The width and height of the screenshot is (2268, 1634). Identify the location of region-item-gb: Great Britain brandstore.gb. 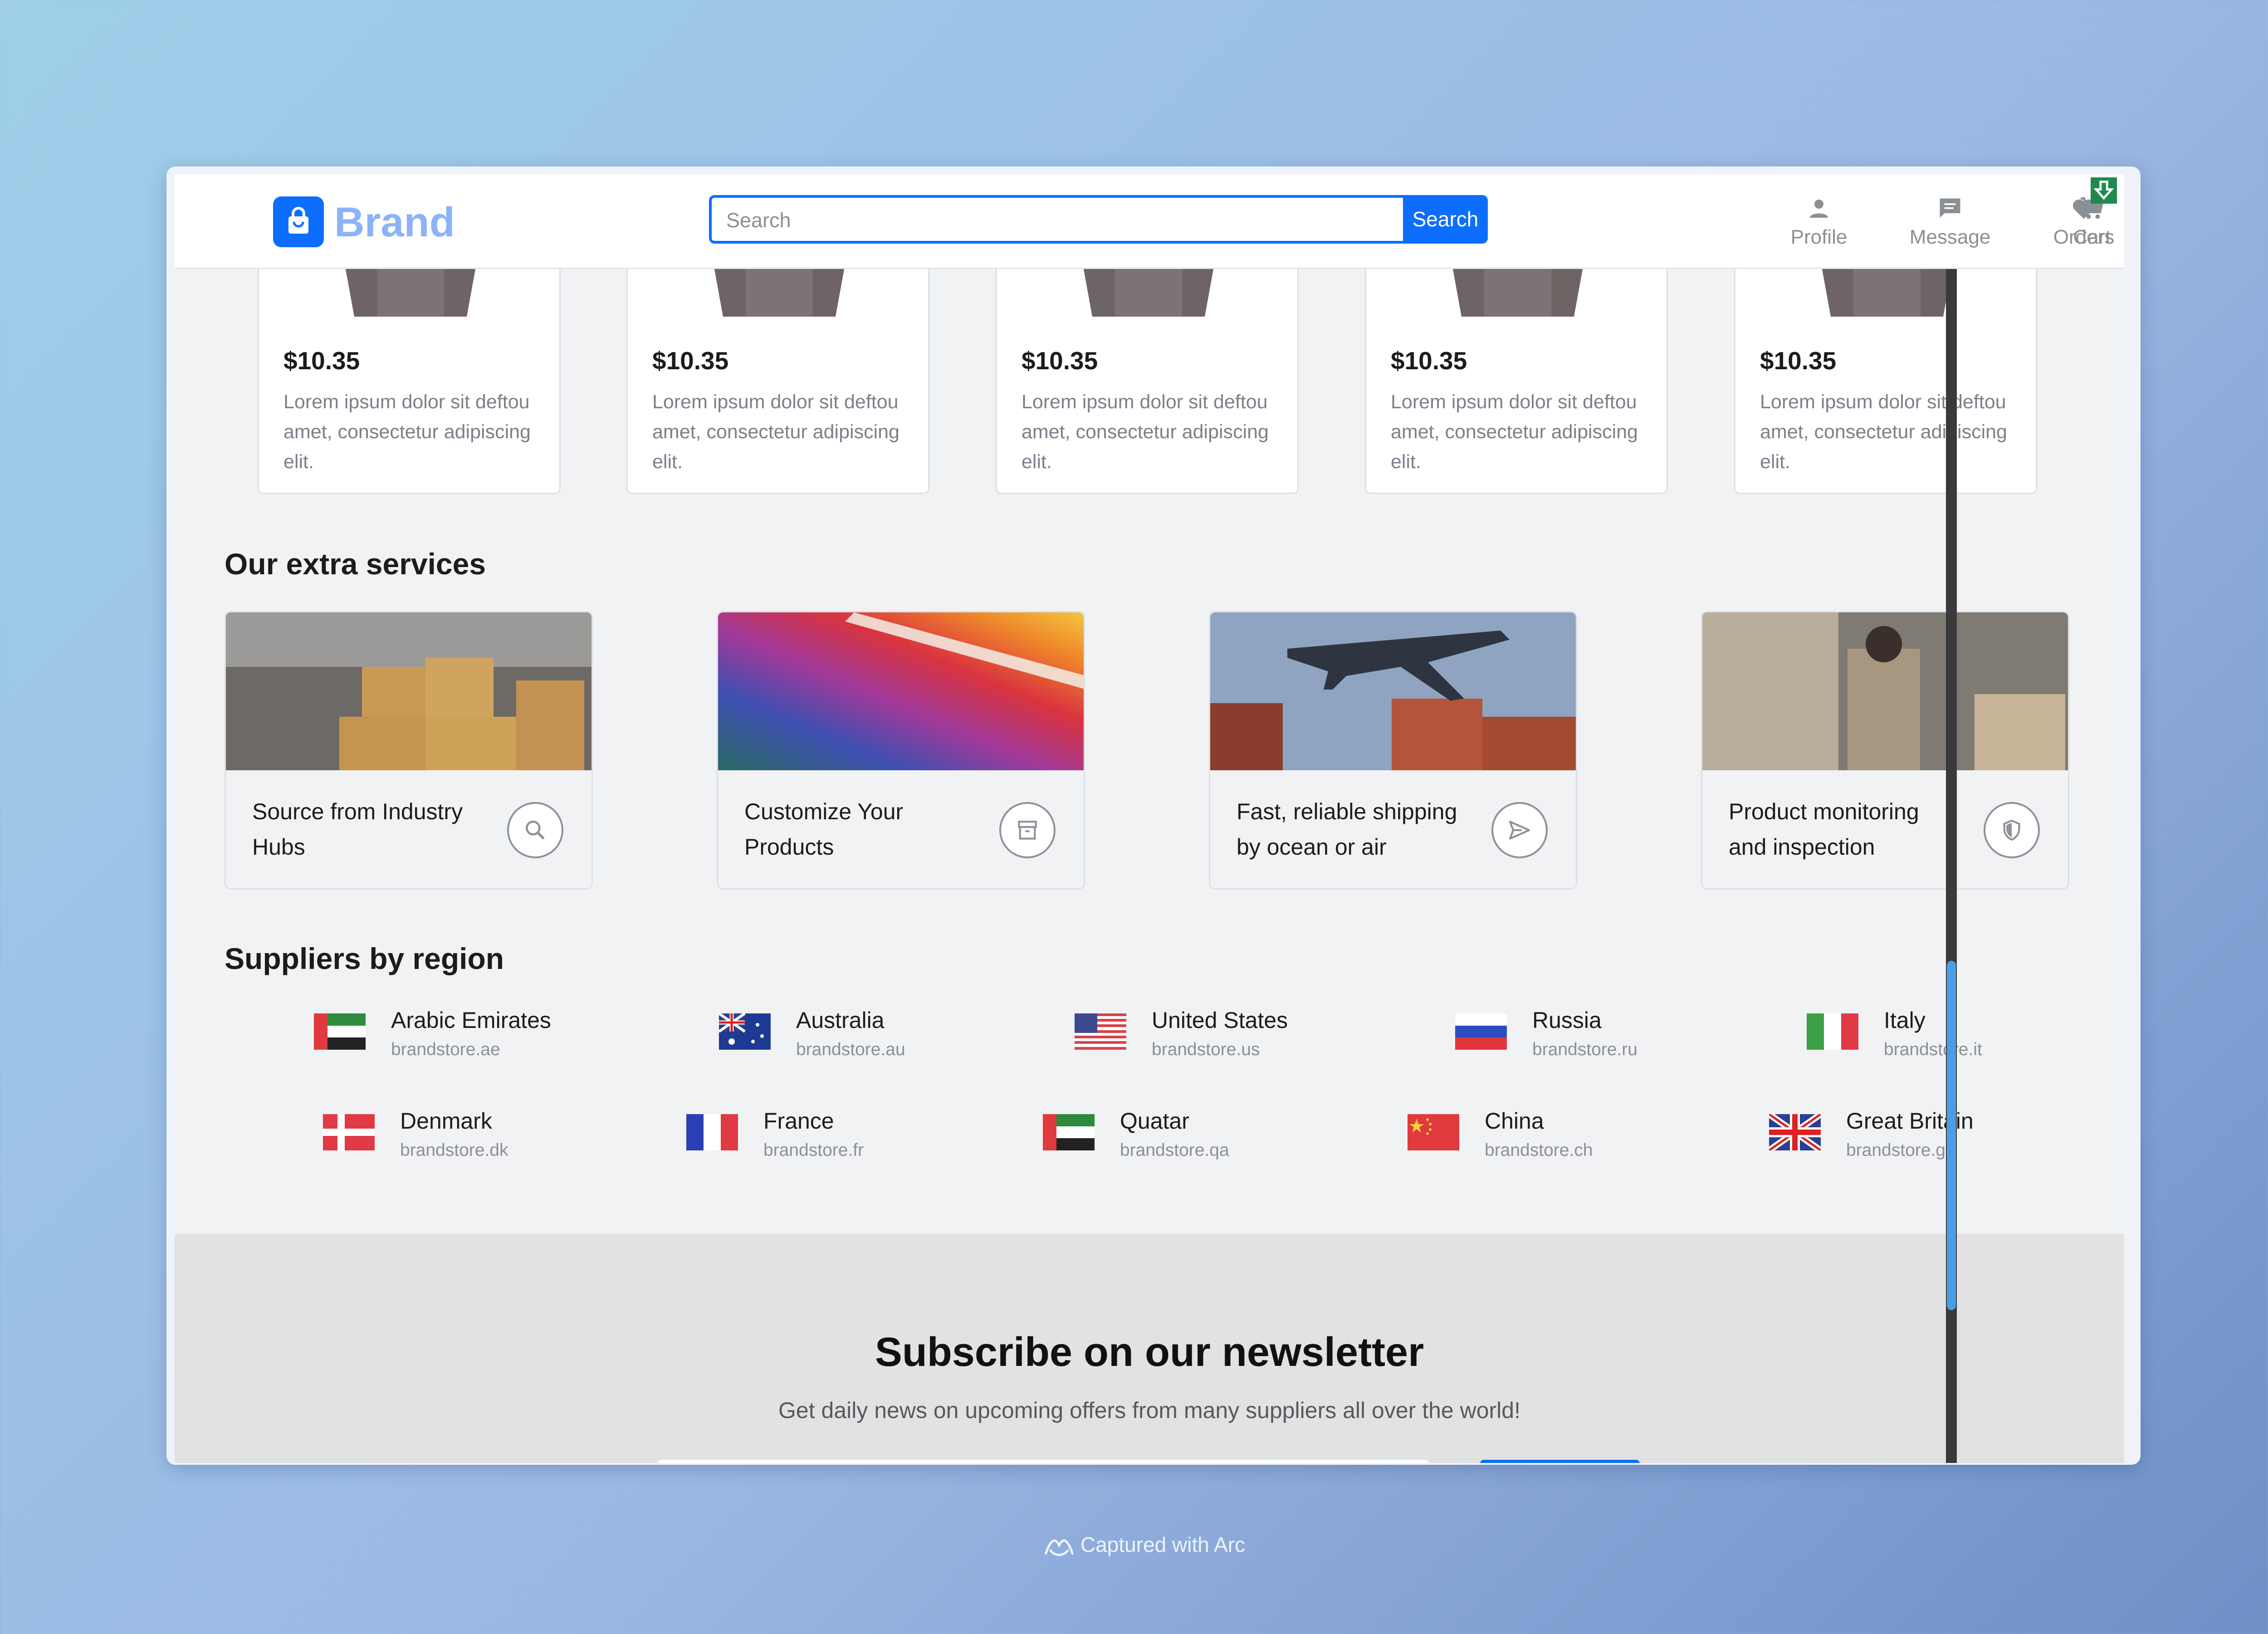
(1928, 1139).